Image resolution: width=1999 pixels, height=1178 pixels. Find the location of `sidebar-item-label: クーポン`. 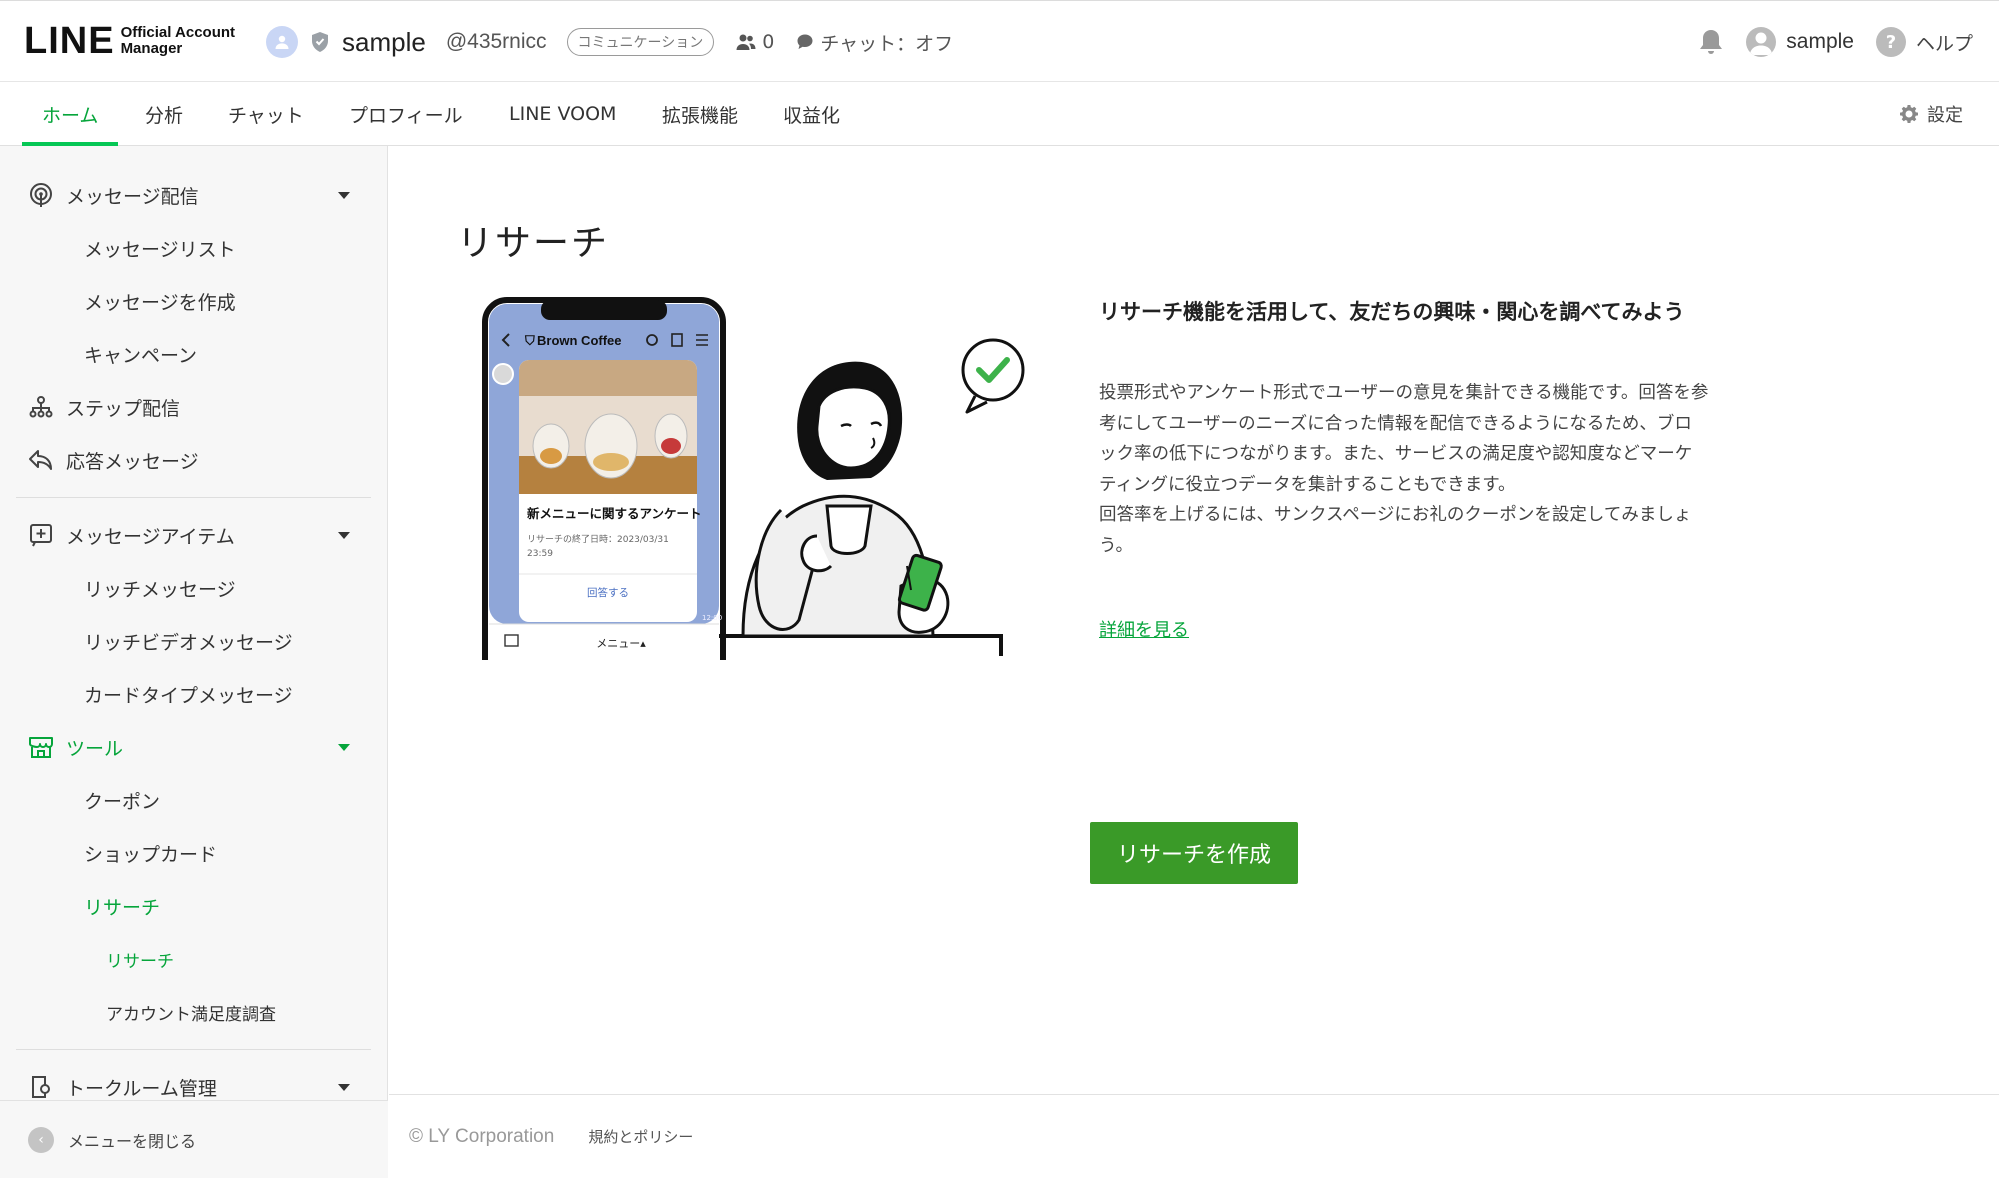

sidebar-item-label: クーポン is located at coordinates (122, 801).